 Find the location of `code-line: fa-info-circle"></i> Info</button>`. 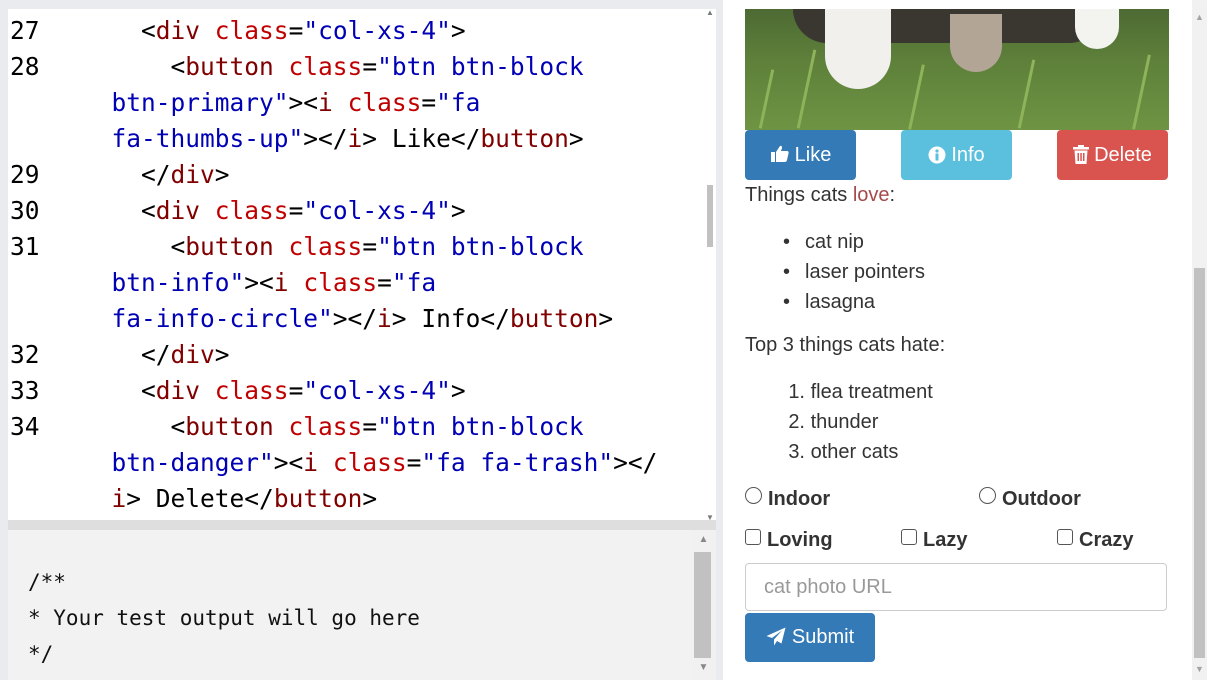

code-line: fa-info-circle"></i> Info</button> is located at coordinates (358, 319).